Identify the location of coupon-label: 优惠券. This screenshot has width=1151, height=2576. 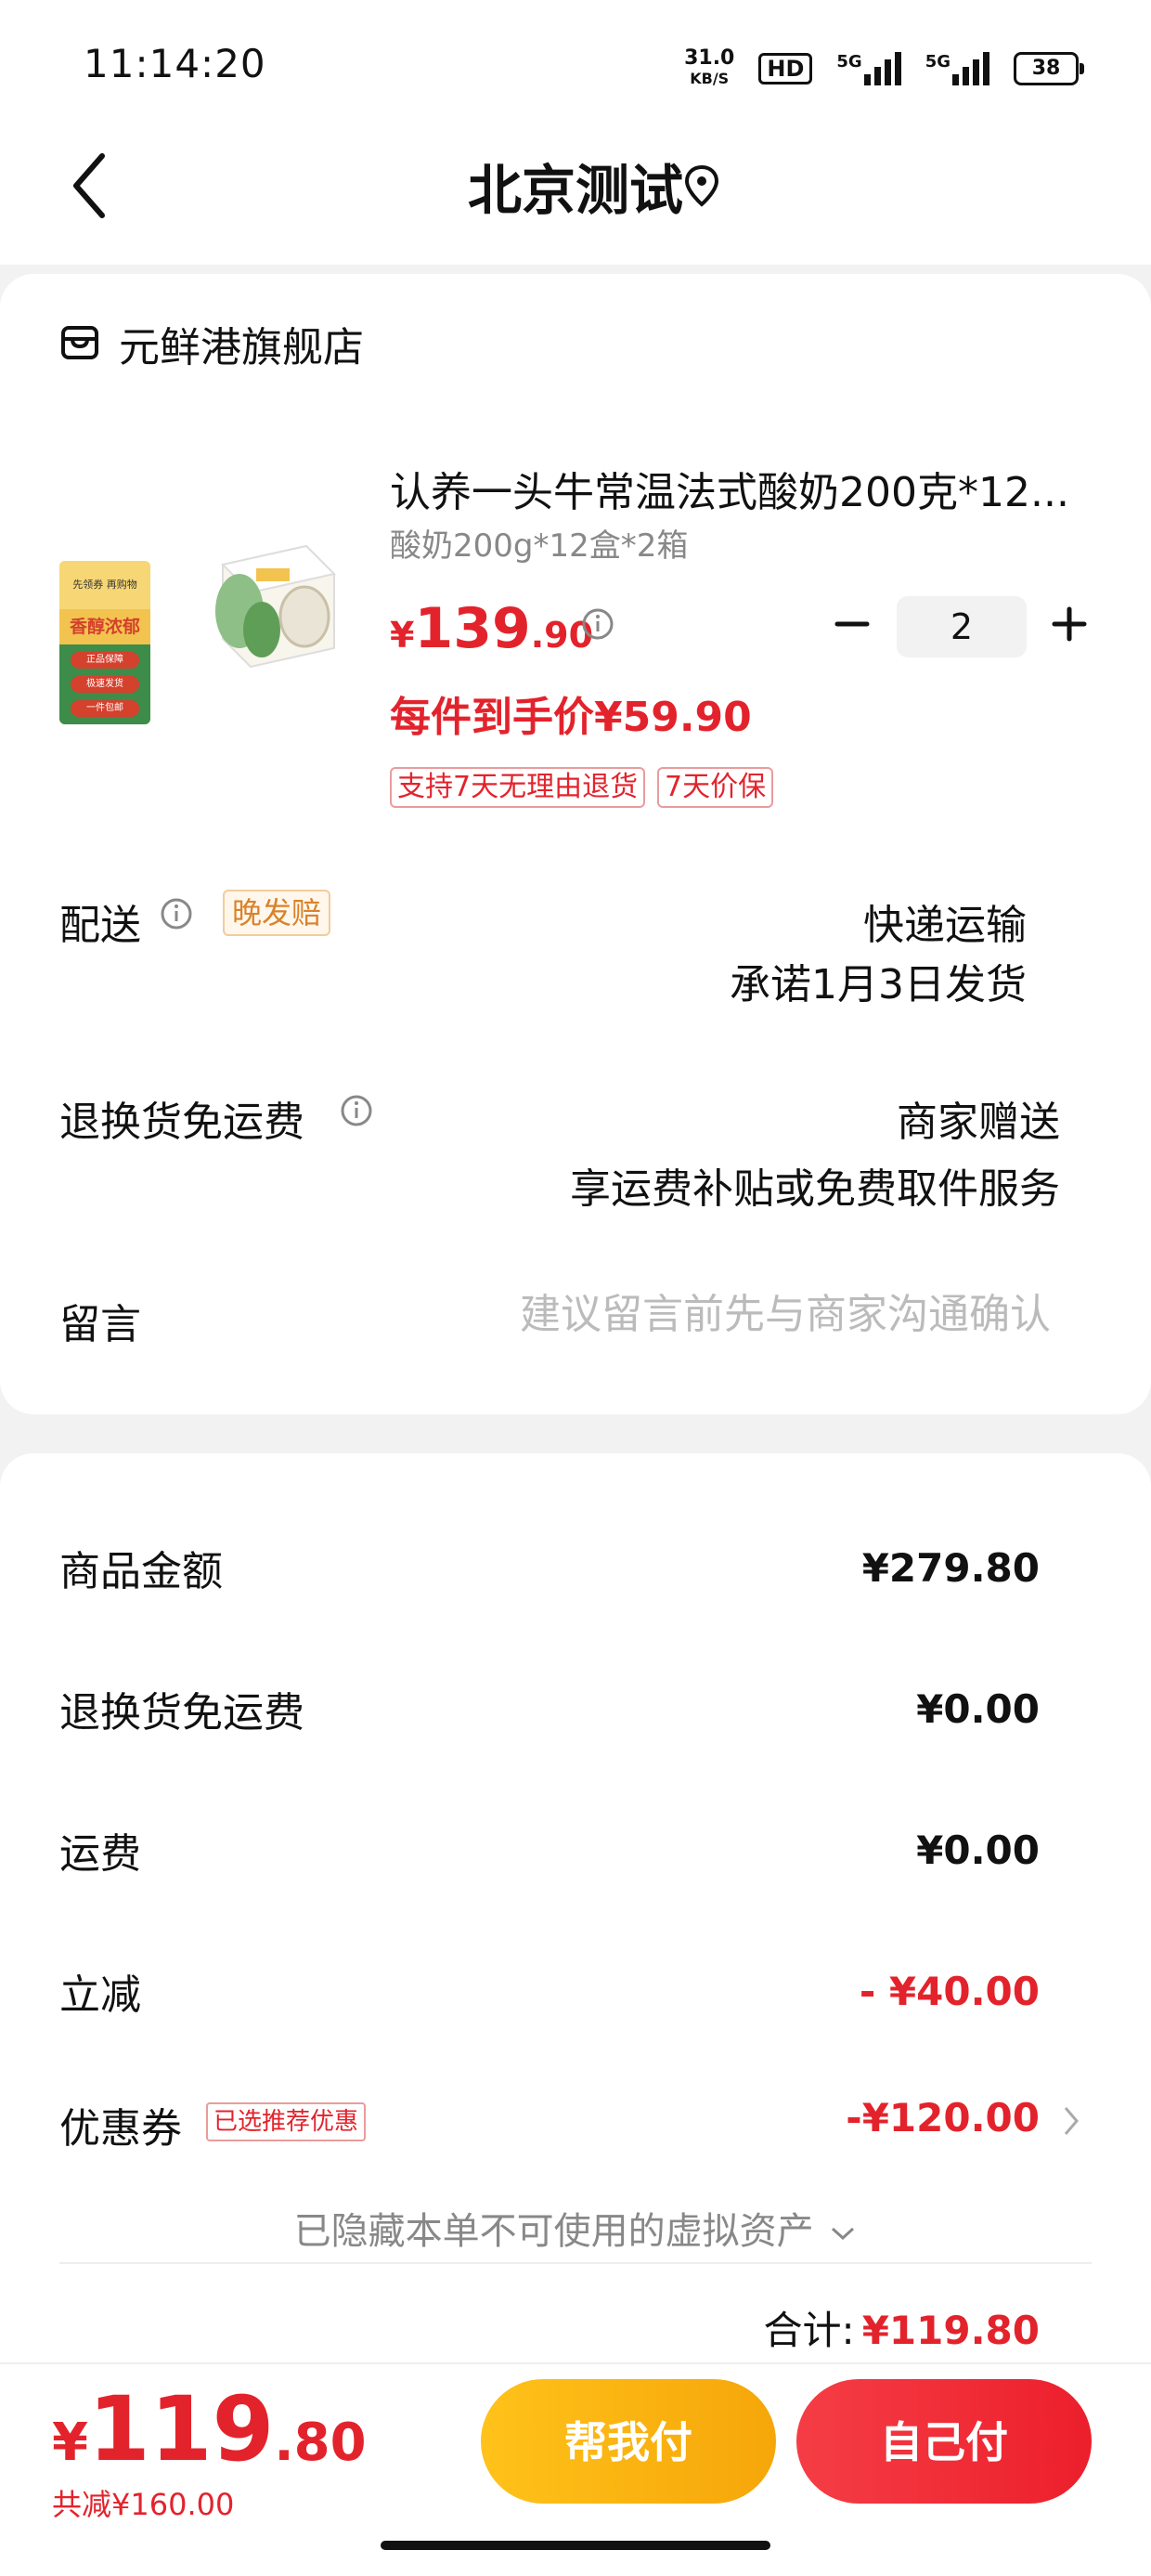
(120, 2124).